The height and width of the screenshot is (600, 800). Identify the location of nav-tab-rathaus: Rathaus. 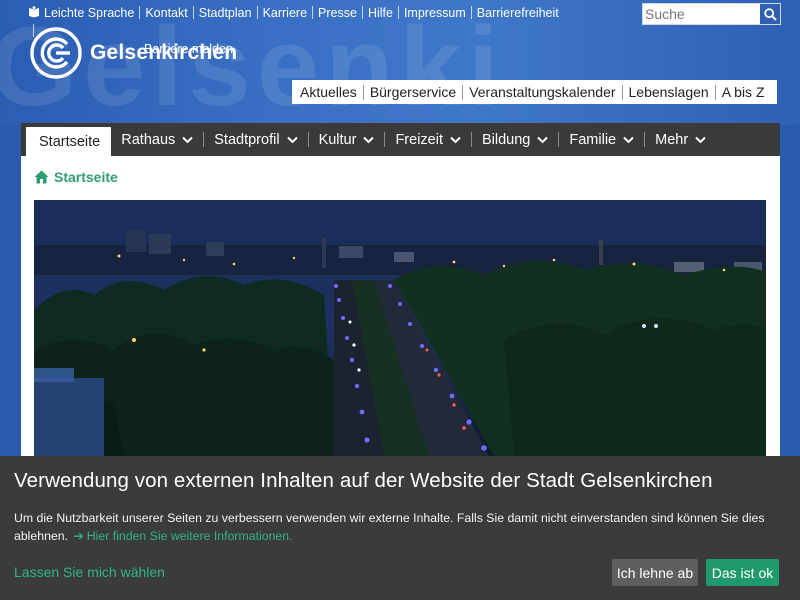
(157, 139).